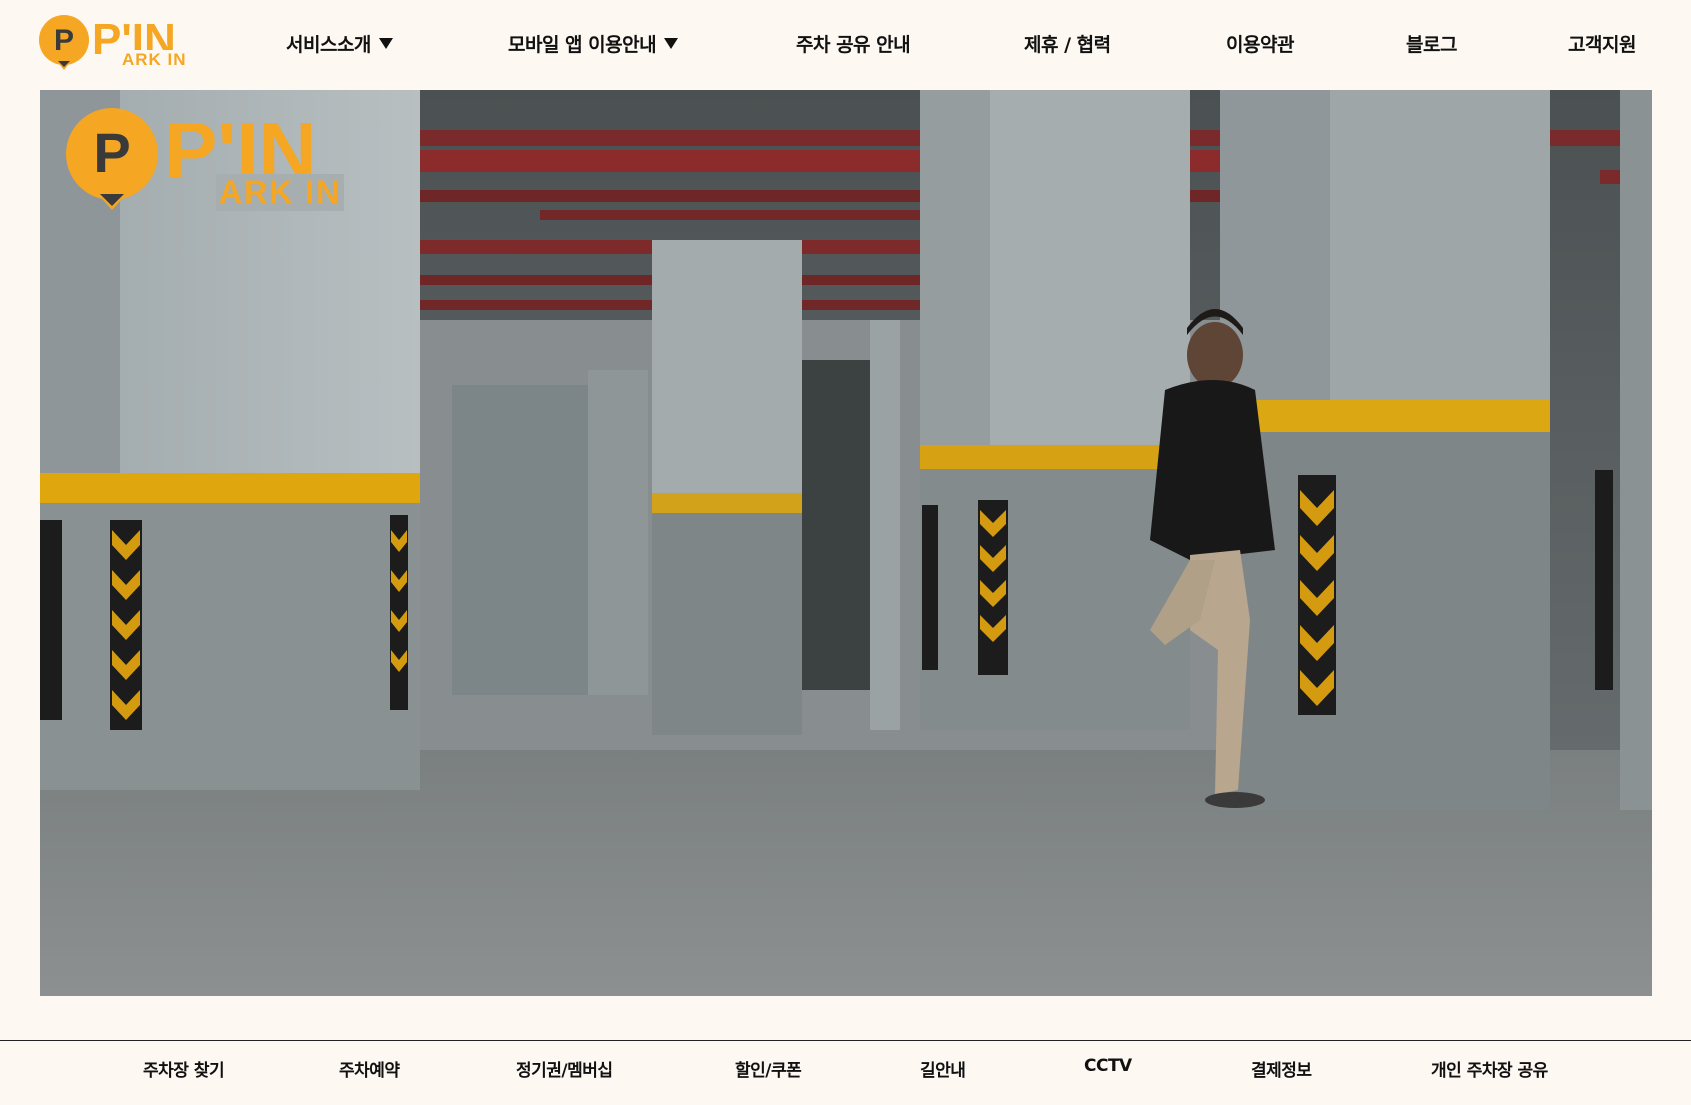 The height and width of the screenshot is (1105, 1691). I want to click on bottom-nav-navigation: 길안내, so click(943, 1068).